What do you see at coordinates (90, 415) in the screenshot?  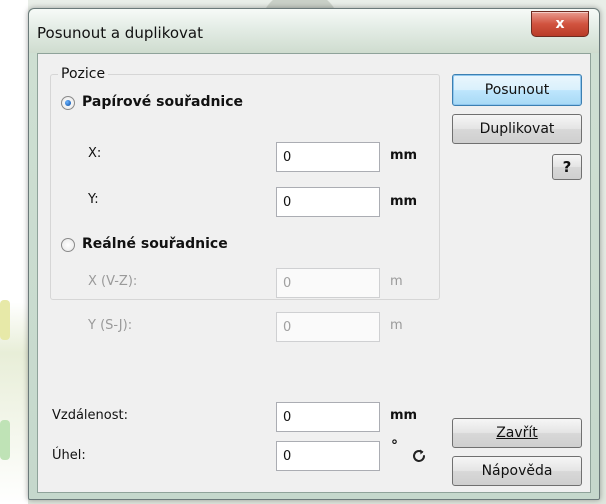 I see `distance-label: Vzdálenost:` at bounding box center [90, 415].